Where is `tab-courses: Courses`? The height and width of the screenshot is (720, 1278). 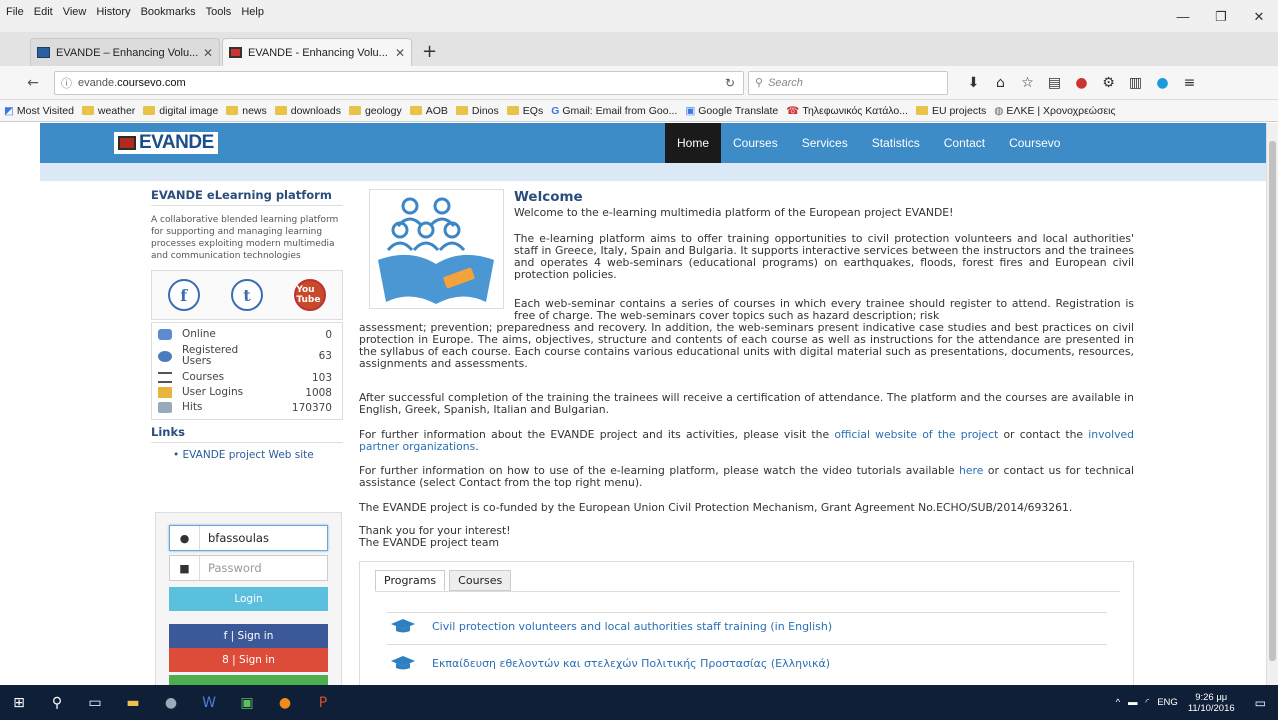 tab-courses: Courses is located at coordinates (480, 580).